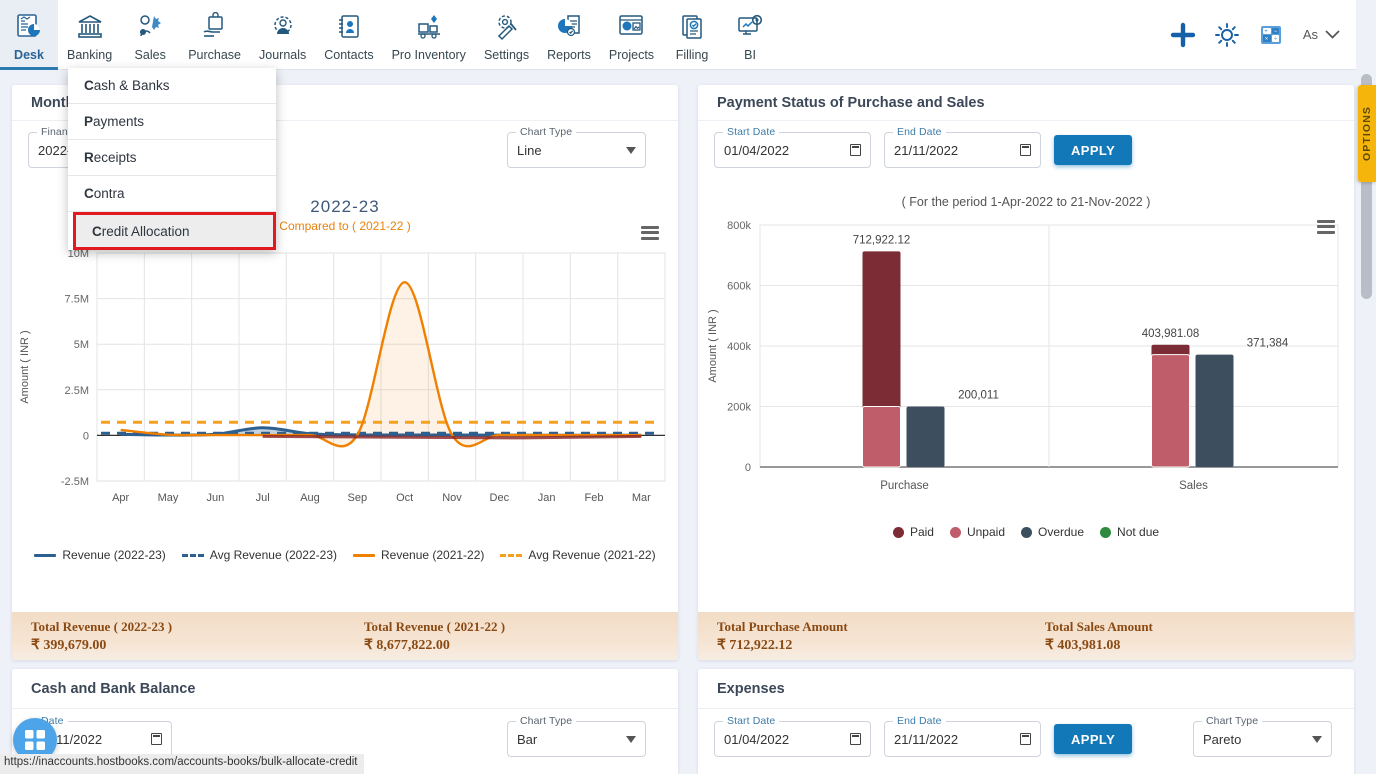 Image resolution: width=1376 pixels, height=774 pixels. What do you see at coordinates (1093, 150) in the screenshot?
I see `payment-apply-button: APPLY` at bounding box center [1093, 150].